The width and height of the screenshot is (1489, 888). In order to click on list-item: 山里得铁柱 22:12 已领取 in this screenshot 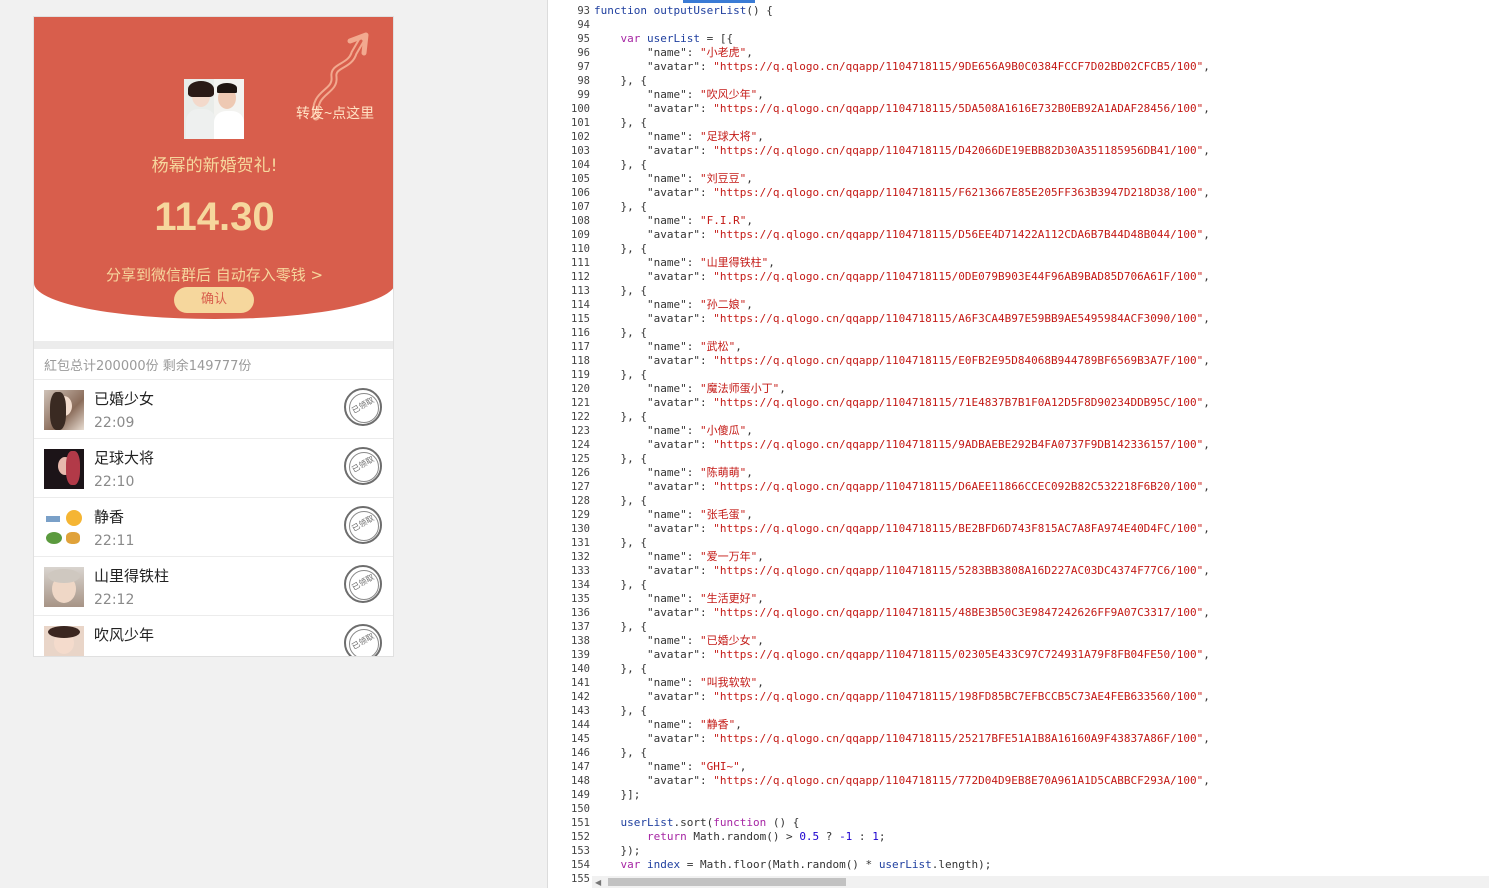, I will do `click(213, 585)`.